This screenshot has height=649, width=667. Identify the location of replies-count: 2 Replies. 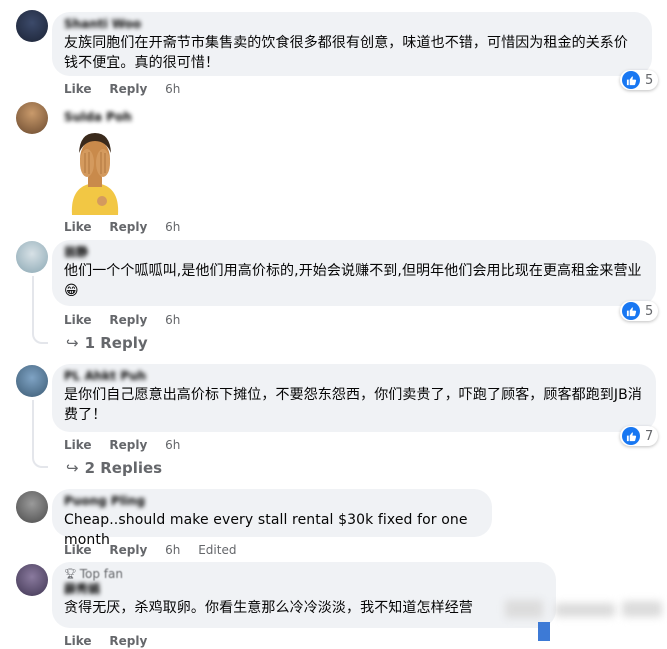
(123, 468).